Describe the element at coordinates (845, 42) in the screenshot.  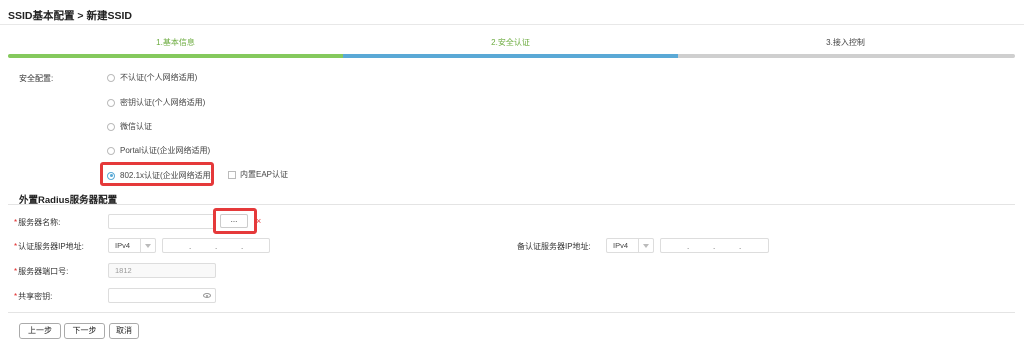
I see `step-access-control: 3.接入控制` at that location.